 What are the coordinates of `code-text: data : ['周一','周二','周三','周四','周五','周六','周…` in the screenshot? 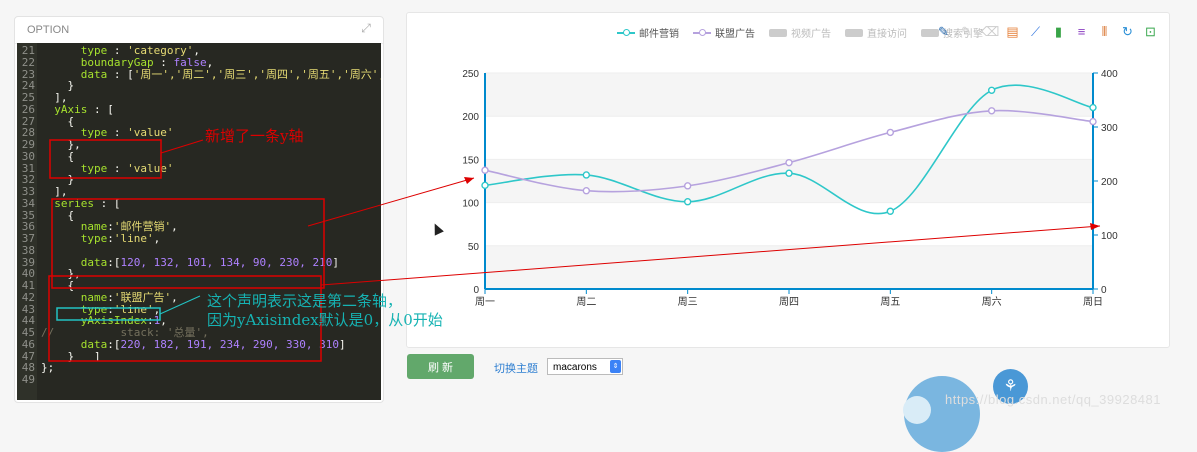 It's located at (211, 74).